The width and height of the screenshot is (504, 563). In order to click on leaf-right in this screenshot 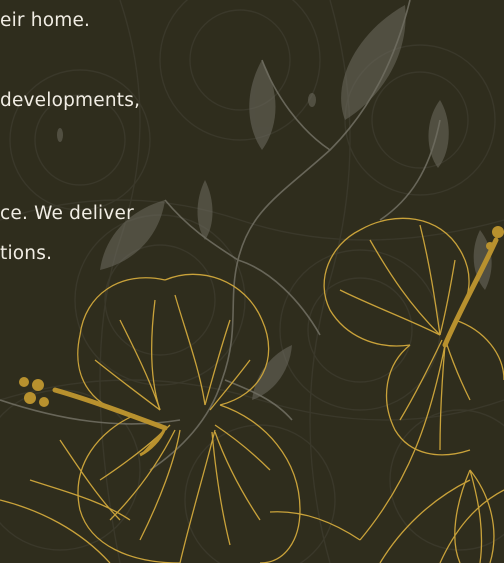, I will do `click(438, 134)`.